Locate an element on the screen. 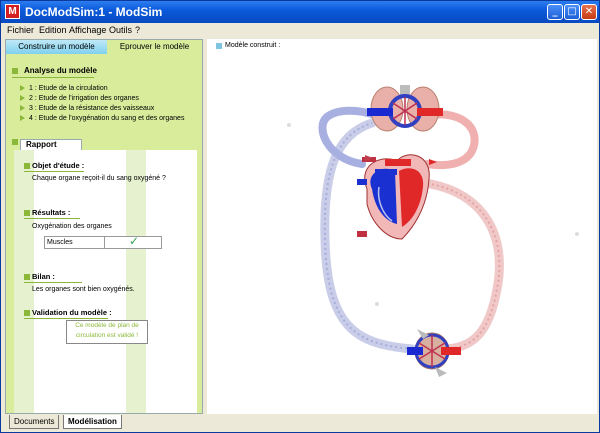 This screenshot has width=600, height=433. heart-organ is located at coordinates (397, 197).